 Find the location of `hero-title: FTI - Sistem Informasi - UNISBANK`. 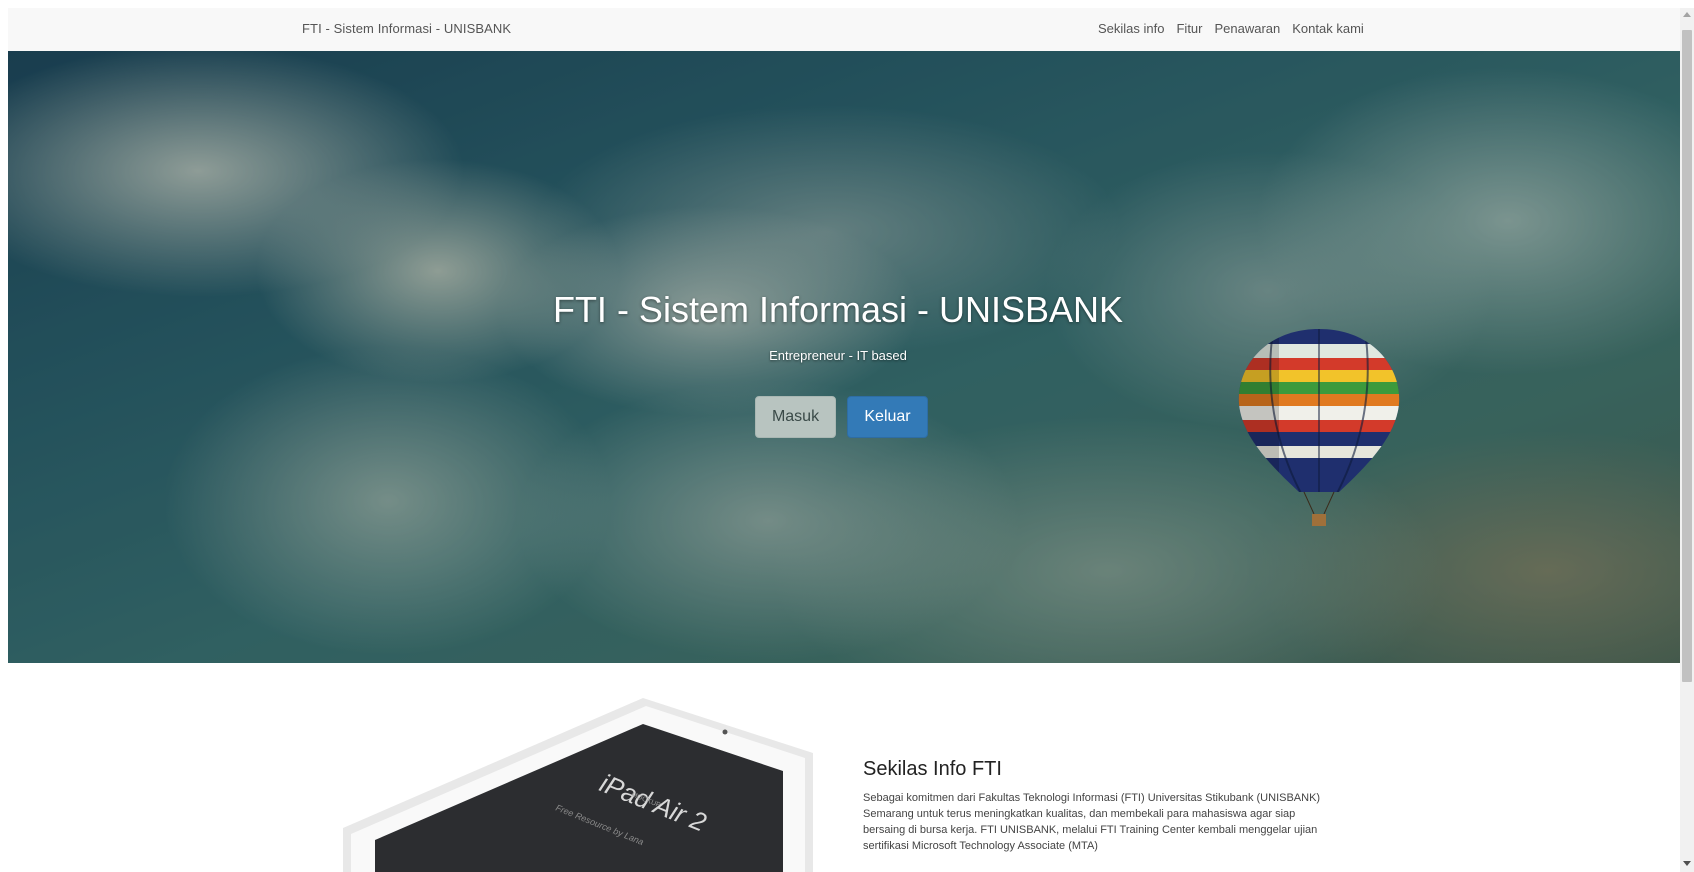

hero-title: FTI - Sistem Informasi - UNISBANK is located at coordinates (838, 309).